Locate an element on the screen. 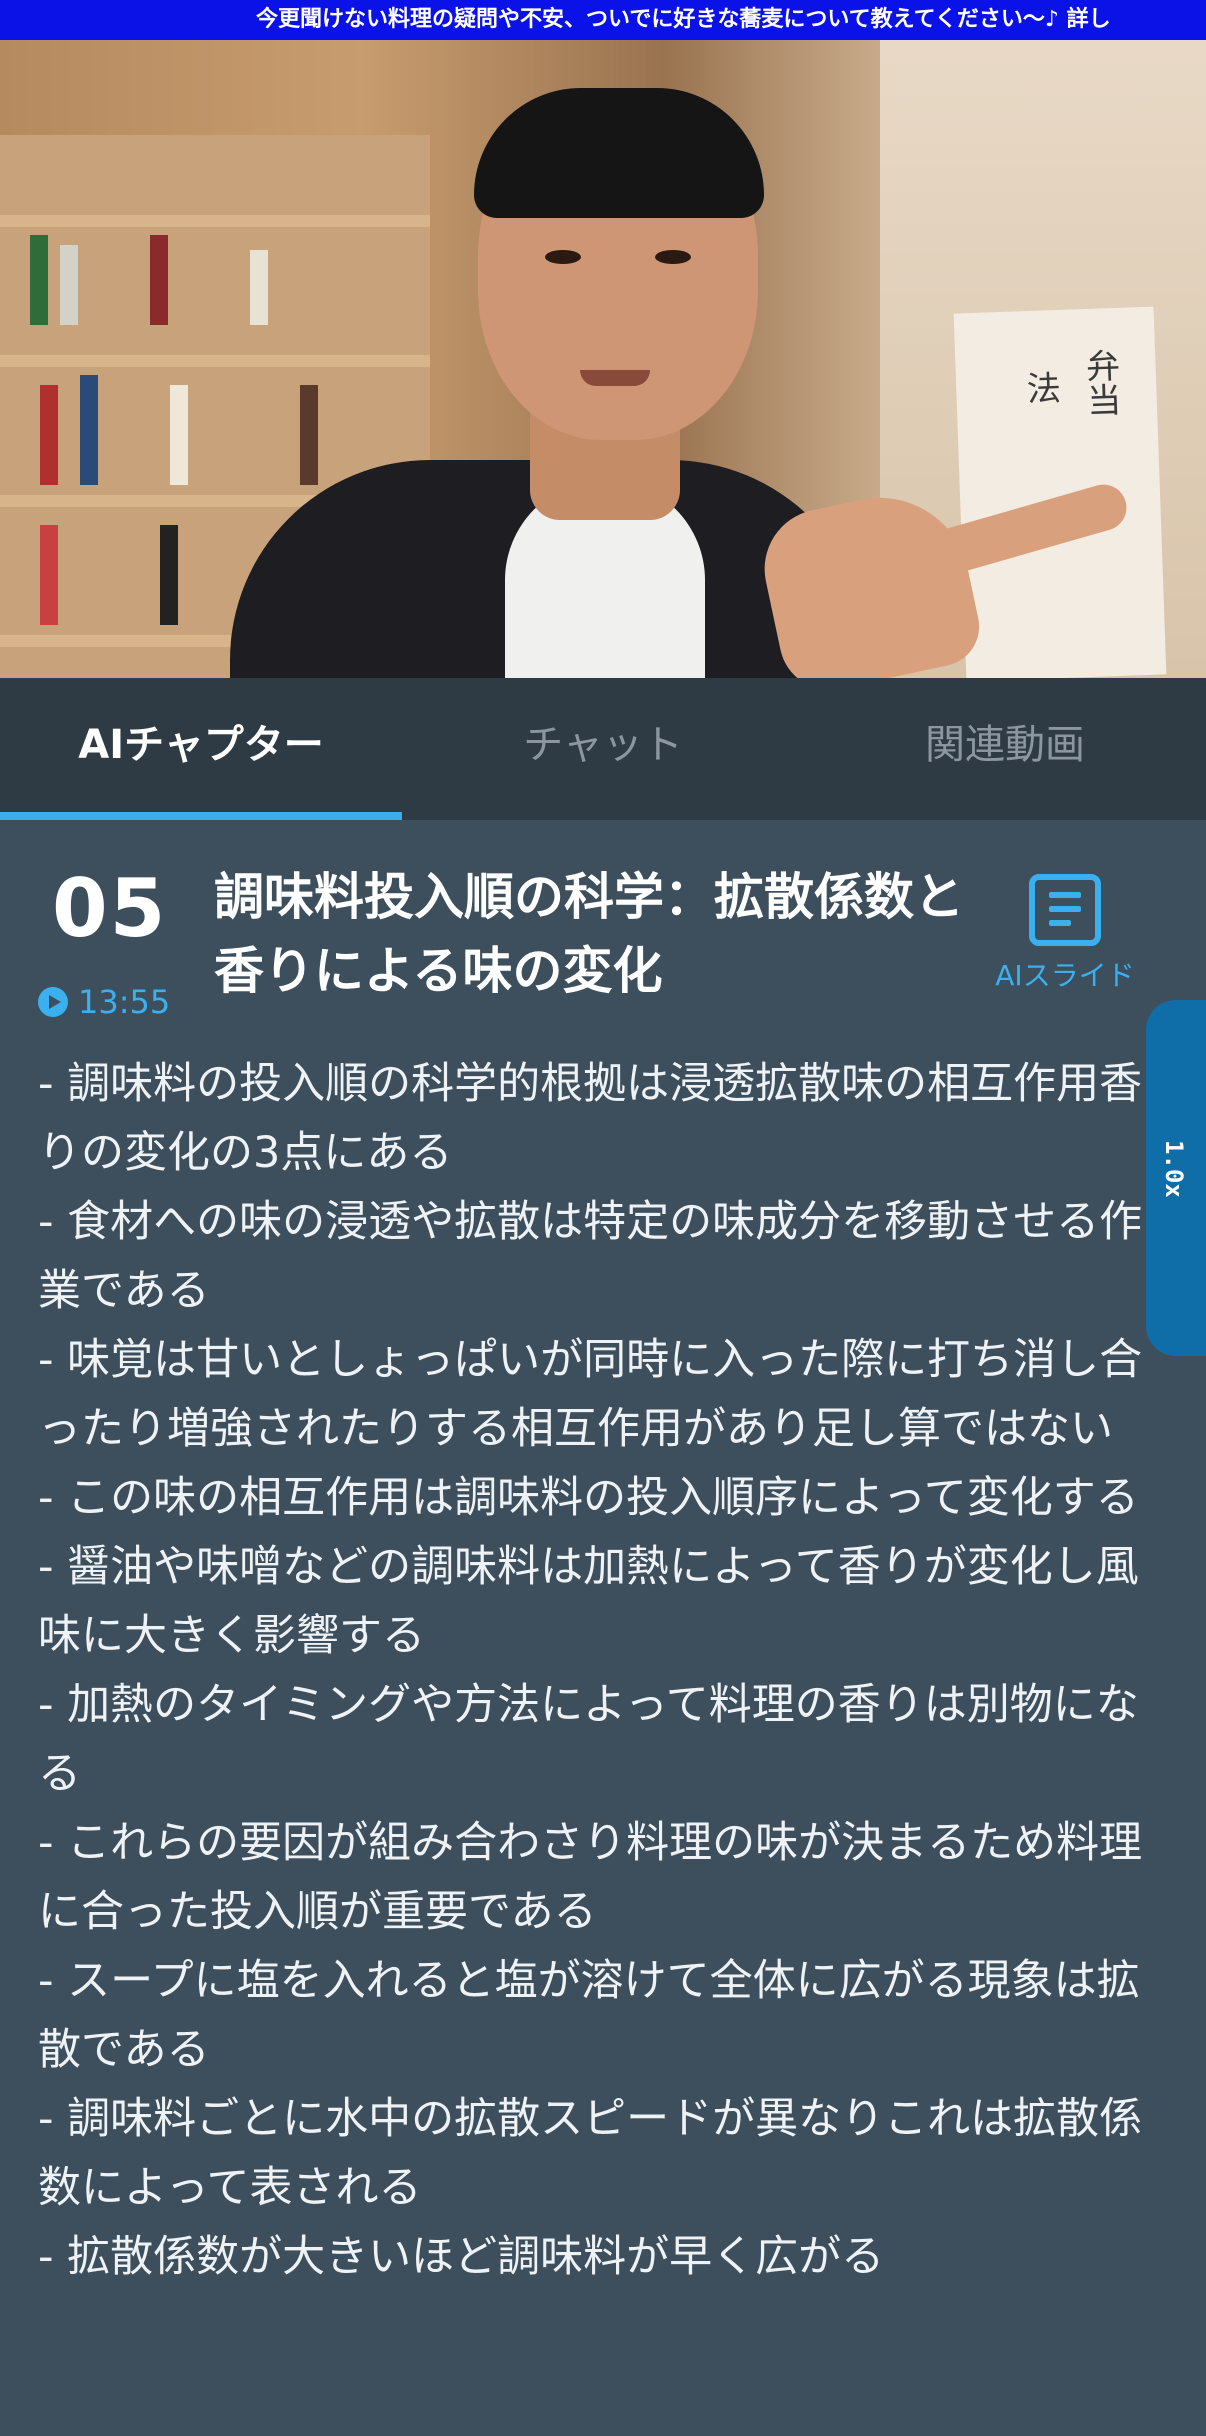 This screenshot has width=1206, height=2436. playback-speed-handle: 1.0x is located at coordinates (1176, 1178).